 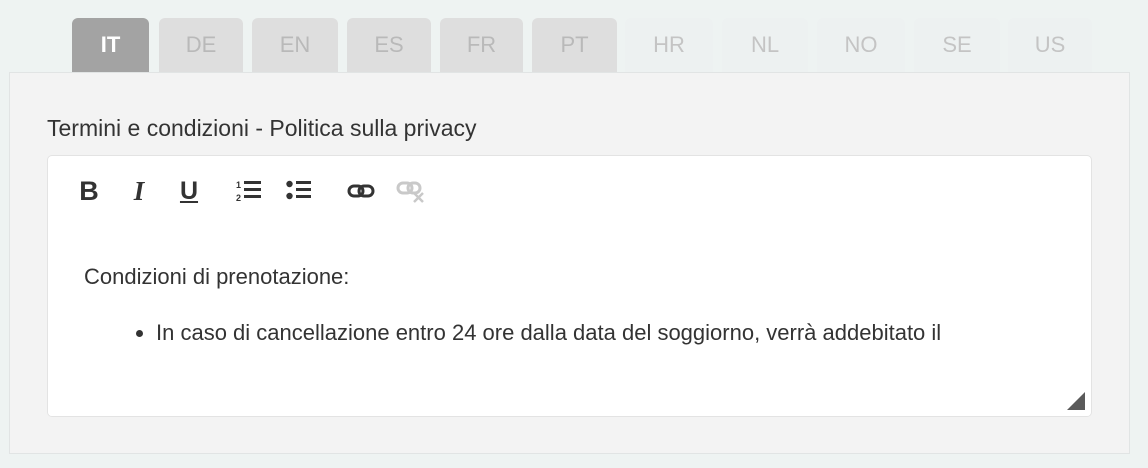 What do you see at coordinates (765, 45) in the screenshot?
I see `tab-nl: NL` at bounding box center [765, 45].